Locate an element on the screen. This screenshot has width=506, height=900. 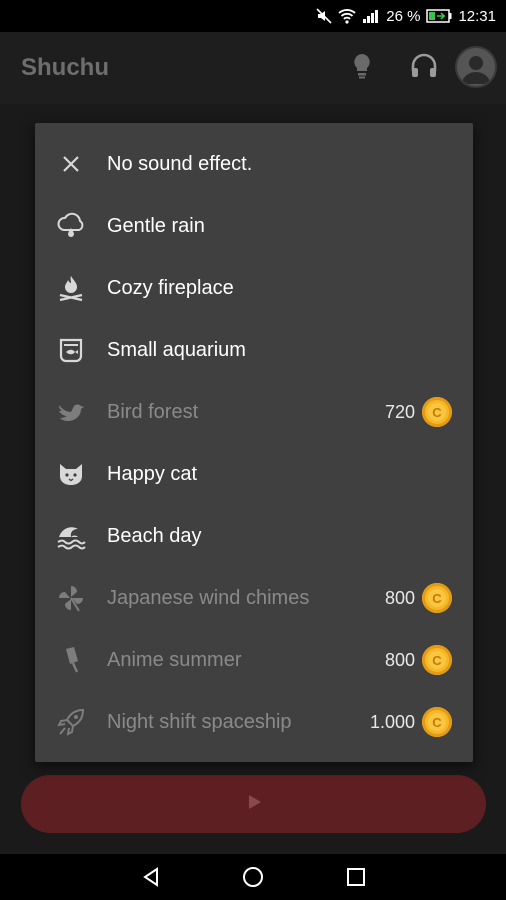
recents-button is located at coordinates (356, 877).